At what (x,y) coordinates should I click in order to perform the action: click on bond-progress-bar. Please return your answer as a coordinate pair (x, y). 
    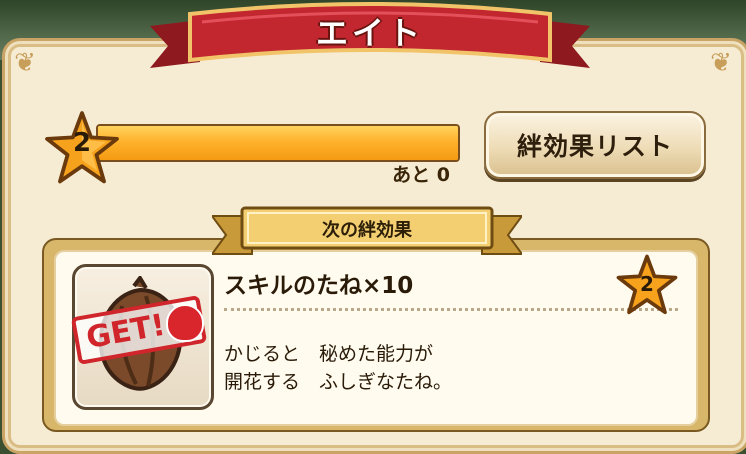
    Looking at the image, I should click on (278, 143).